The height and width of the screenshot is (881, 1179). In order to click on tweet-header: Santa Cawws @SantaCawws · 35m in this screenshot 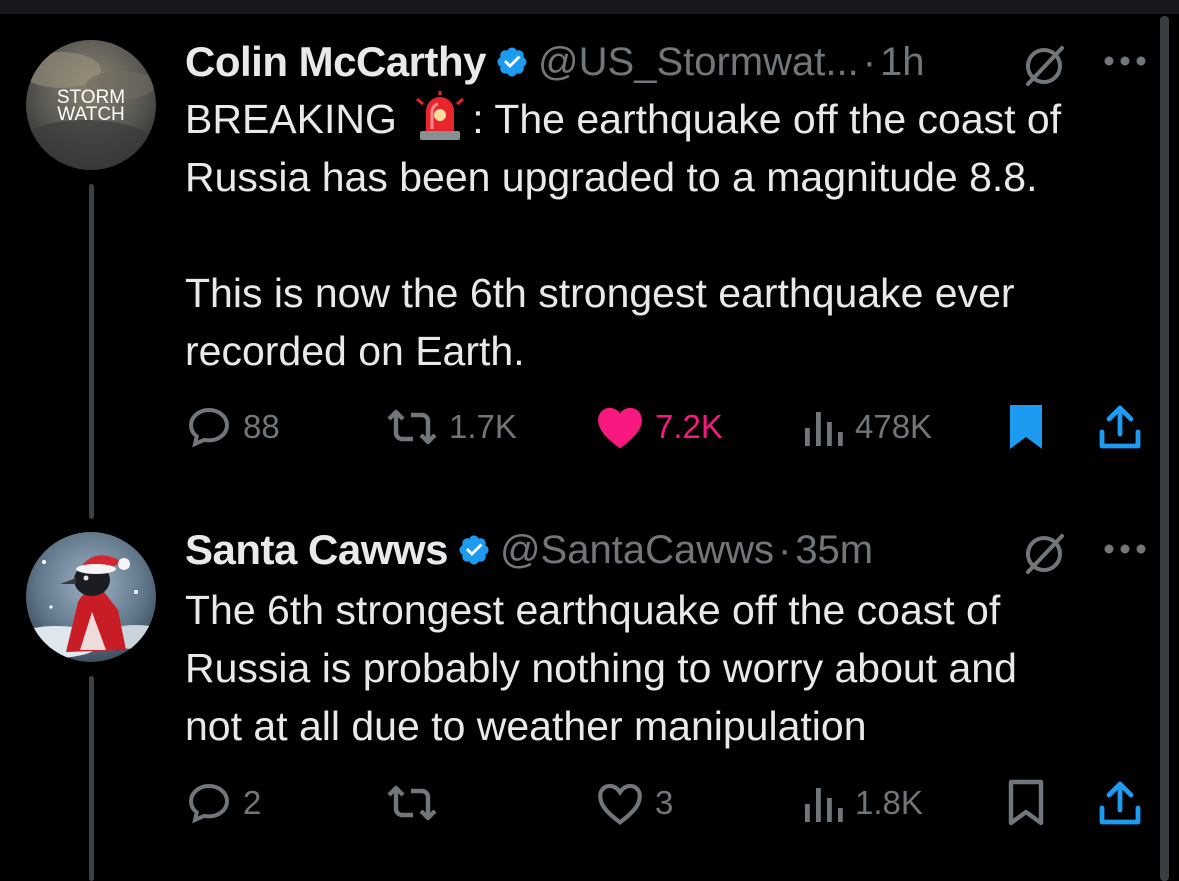, I will do `click(529, 550)`.